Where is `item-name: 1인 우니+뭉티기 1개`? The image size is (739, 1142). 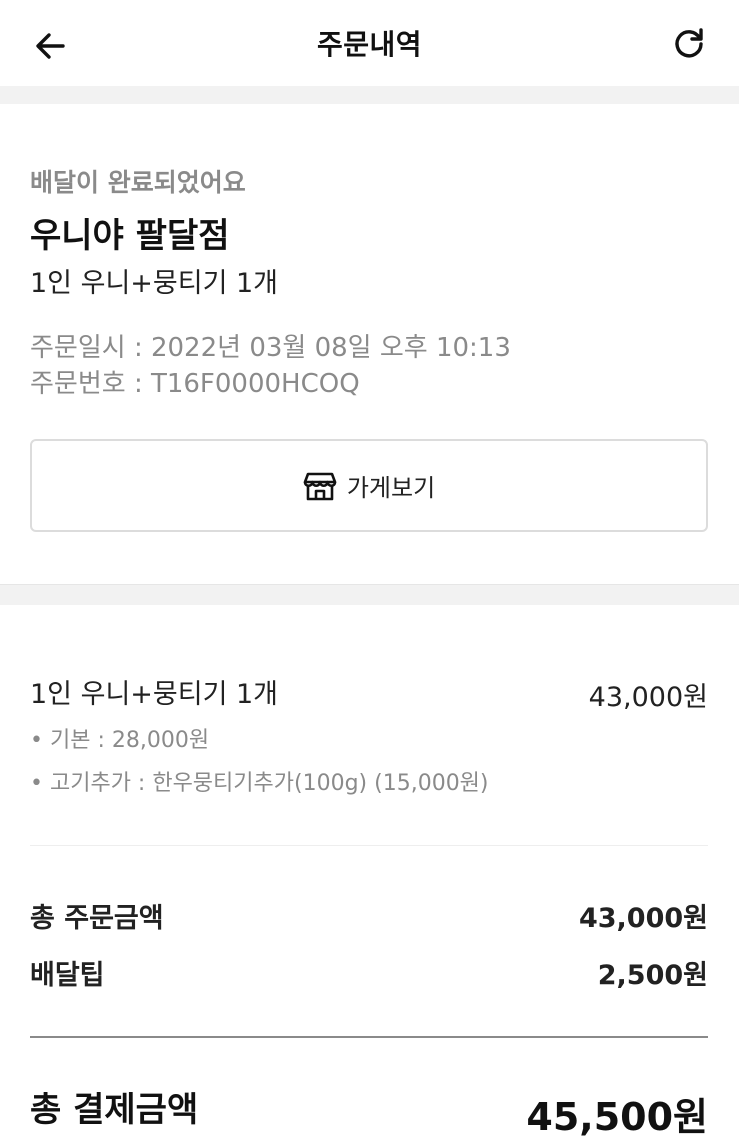
item-name: 1인 우니+뭉티기 1개 is located at coordinates (154, 694).